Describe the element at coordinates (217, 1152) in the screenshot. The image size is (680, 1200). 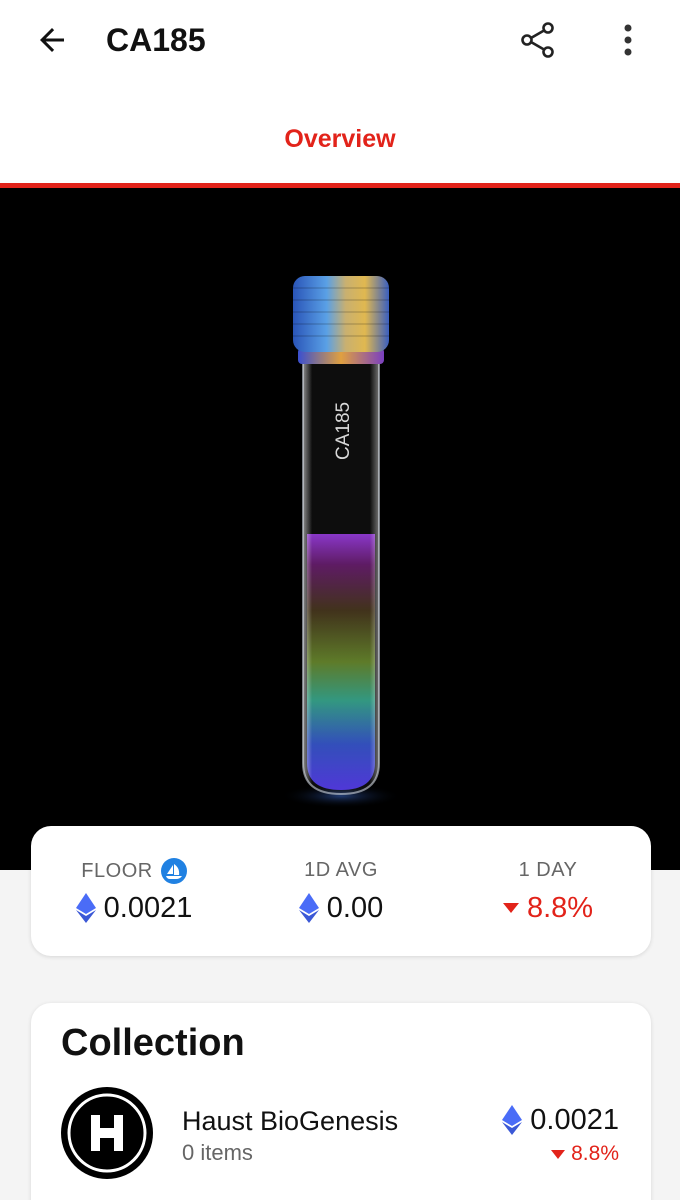
I see `collection-items: 0 items` at that location.